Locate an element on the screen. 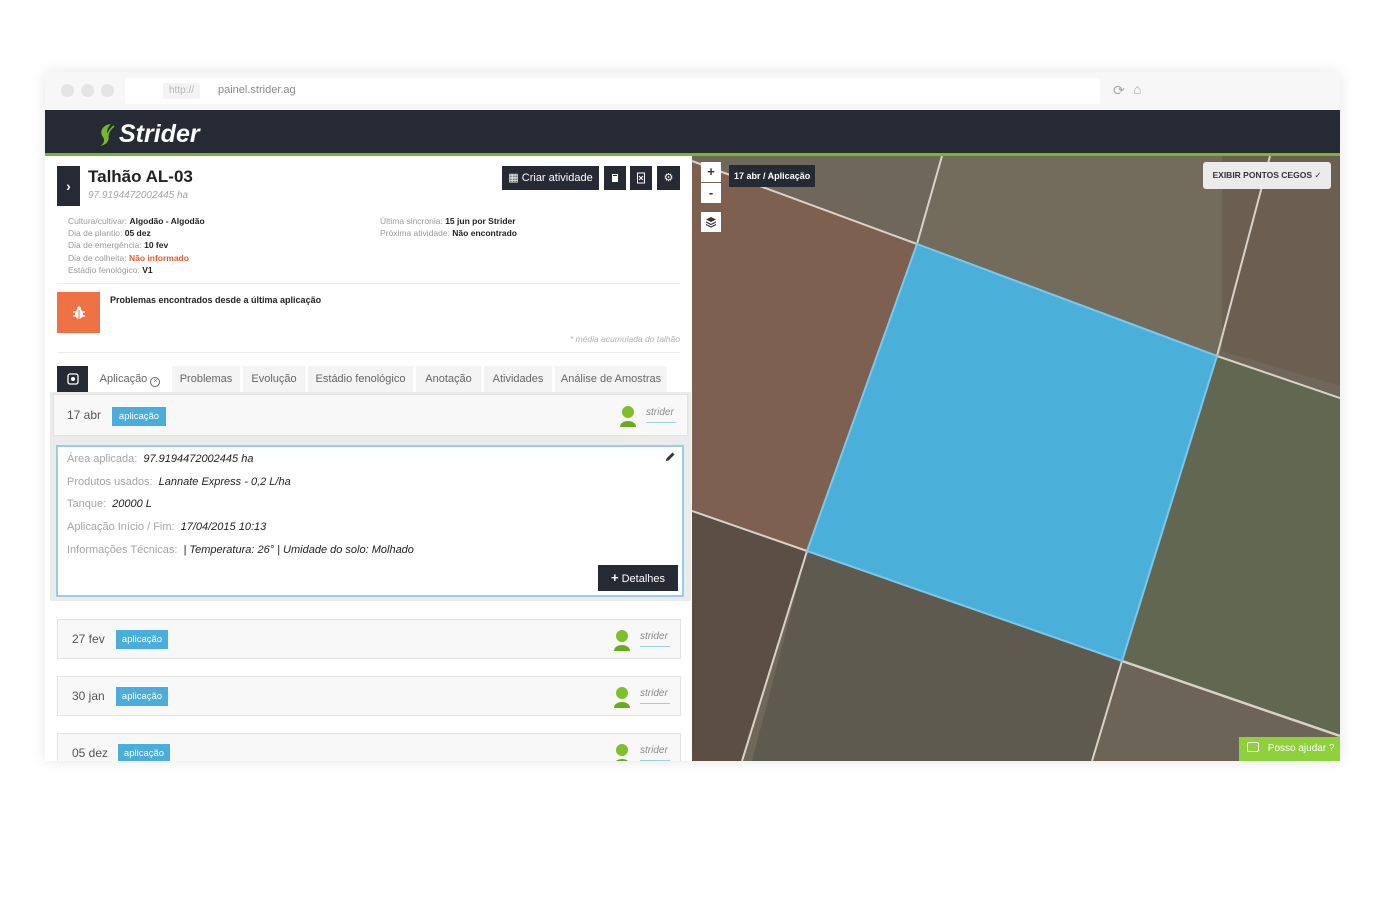 This screenshot has width=1386, height=900. info-stage: Estádio fenológico: V1 is located at coordinates (110, 269).